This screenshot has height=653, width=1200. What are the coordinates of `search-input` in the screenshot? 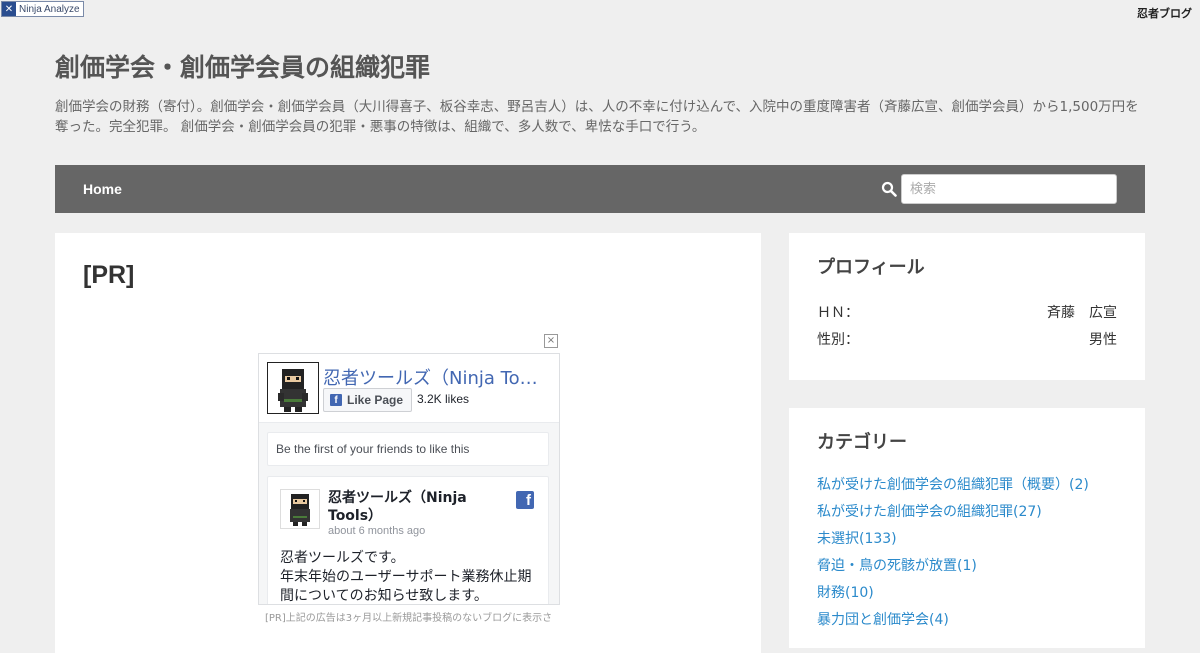 It's located at (1009, 189).